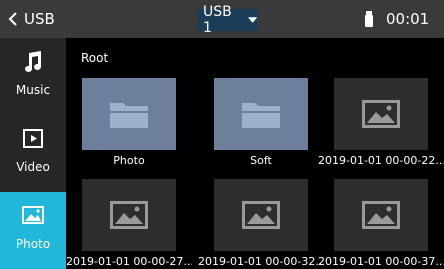 This screenshot has height=269, width=444. What do you see at coordinates (217, 20) in the screenshot?
I see `usb-device-label: USB 1` at bounding box center [217, 20].